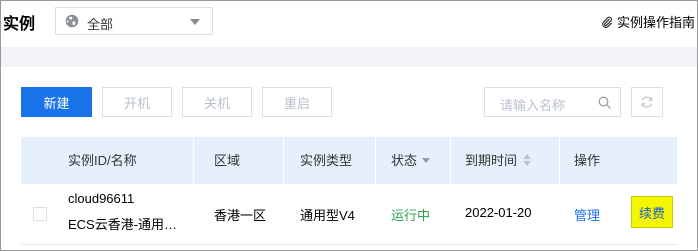  Describe the element at coordinates (587, 160) in the screenshot. I see `column-header-actions: 操作` at that location.